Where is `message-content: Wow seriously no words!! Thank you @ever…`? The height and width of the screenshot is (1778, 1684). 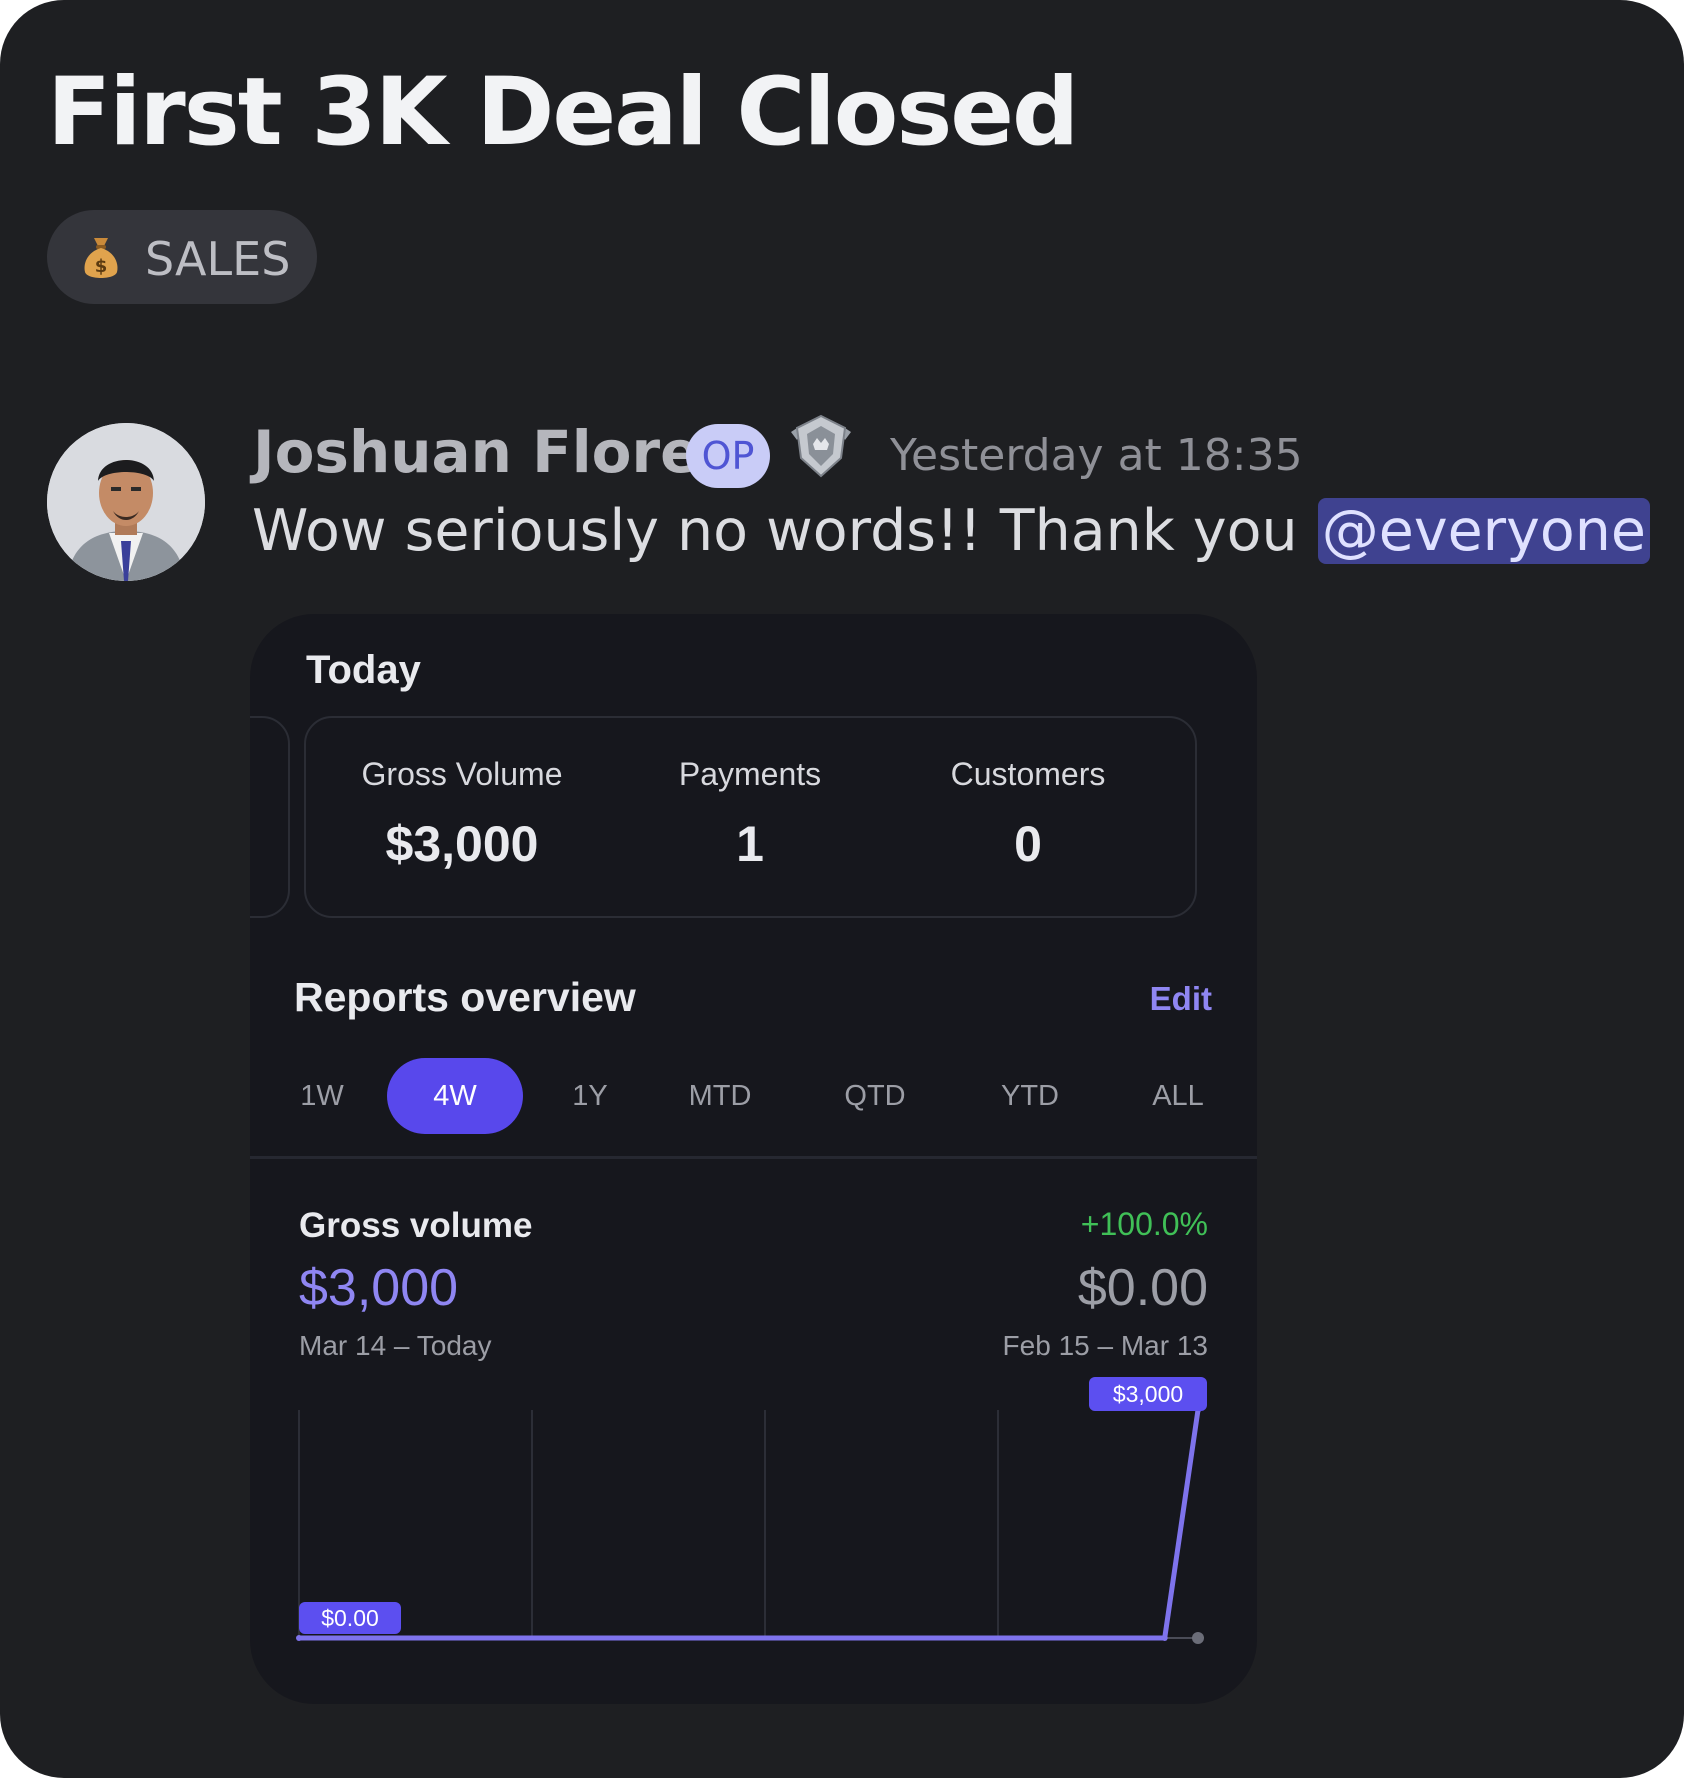 message-content: Wow seriously no words!! Thank you @ever… is located at coordinates (951, 531).